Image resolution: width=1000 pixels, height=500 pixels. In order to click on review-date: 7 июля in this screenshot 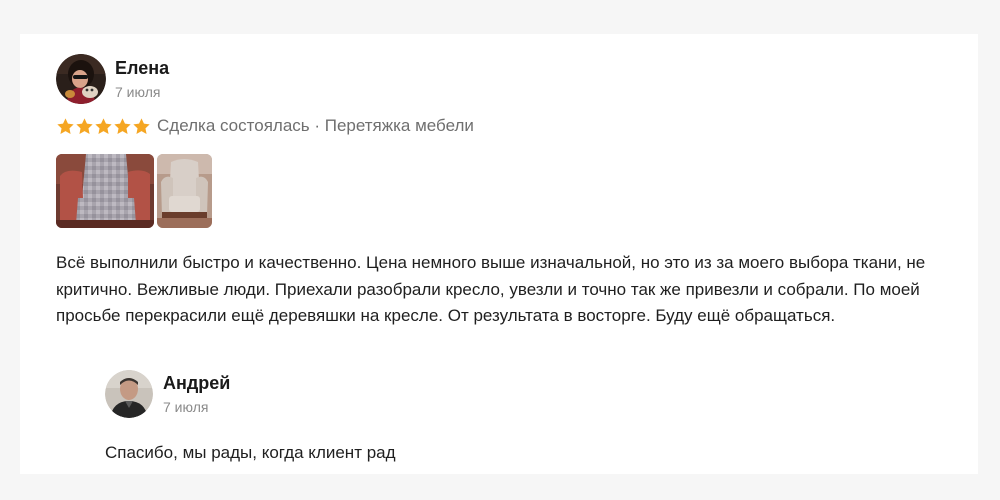, I will do `click(138, 92)`.